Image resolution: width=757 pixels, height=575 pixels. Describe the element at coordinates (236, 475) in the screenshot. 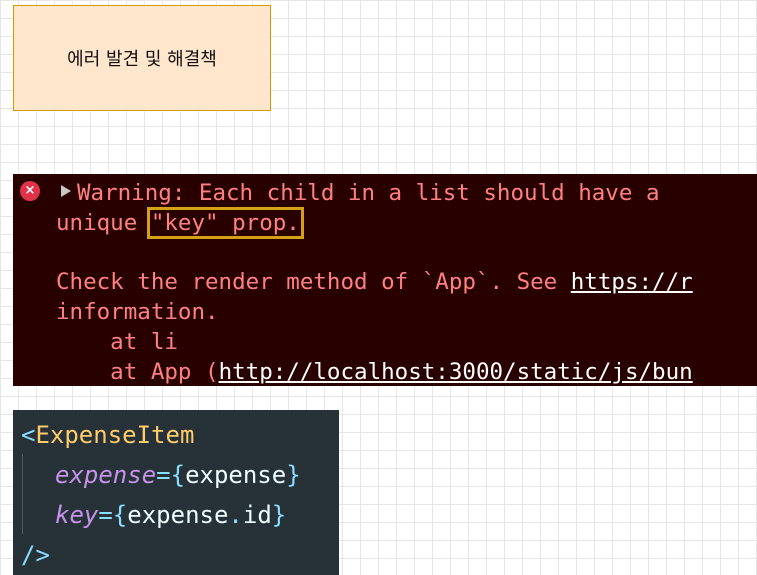

I see `attr-expense-value: expense` at that location.